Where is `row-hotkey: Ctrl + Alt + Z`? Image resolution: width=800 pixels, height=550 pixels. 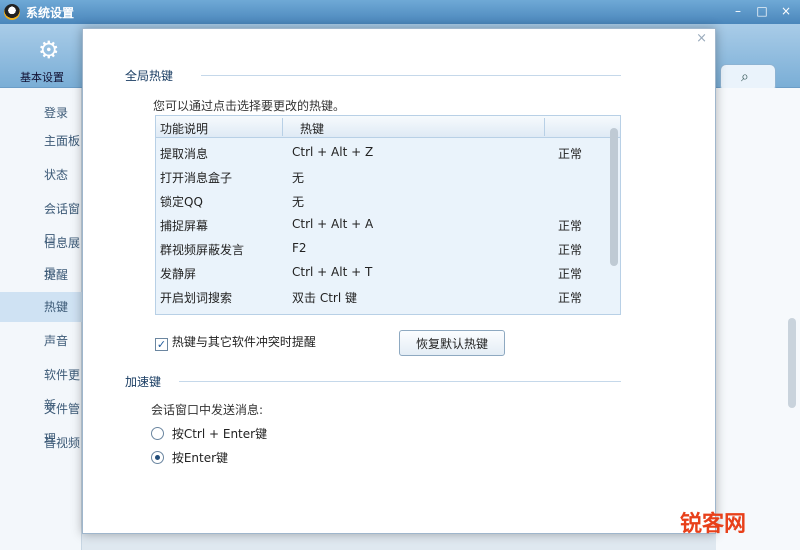
row-hotkey: Ctrl + Alt + Z is located at coordinates (333, 152).